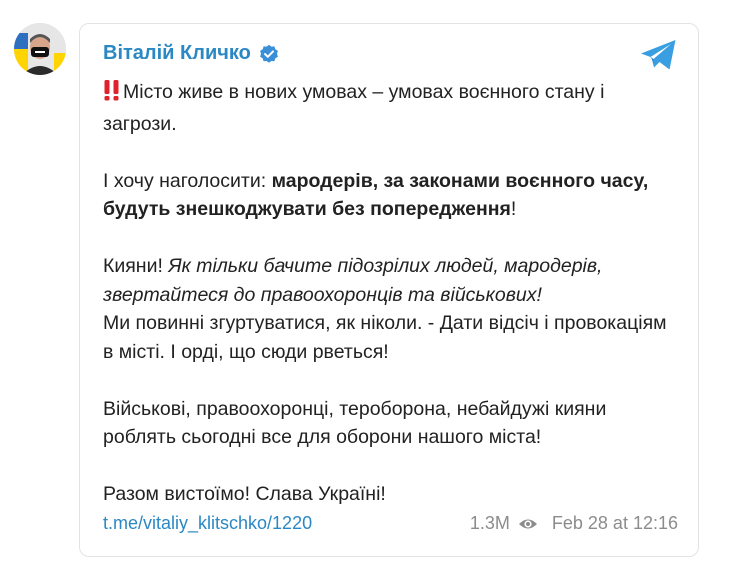 Image resolution: width=740 pixels, height=583 pixels. I want to click on avatar-image, so click(40, 49).